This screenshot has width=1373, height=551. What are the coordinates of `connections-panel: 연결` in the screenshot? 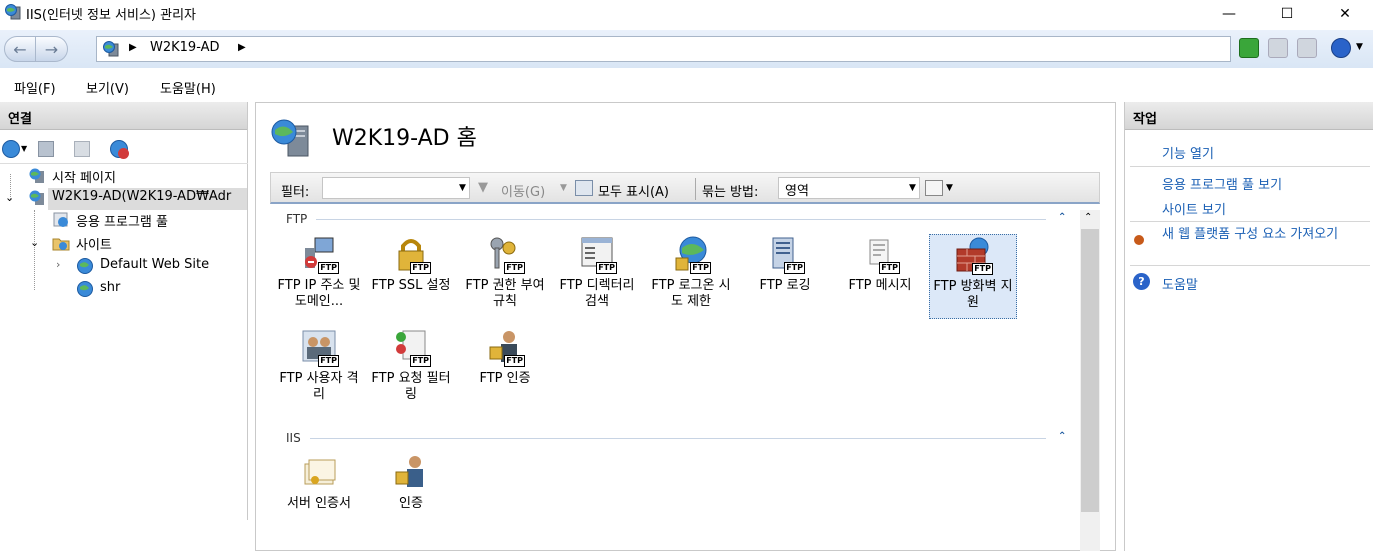 It's located at (124, 311).